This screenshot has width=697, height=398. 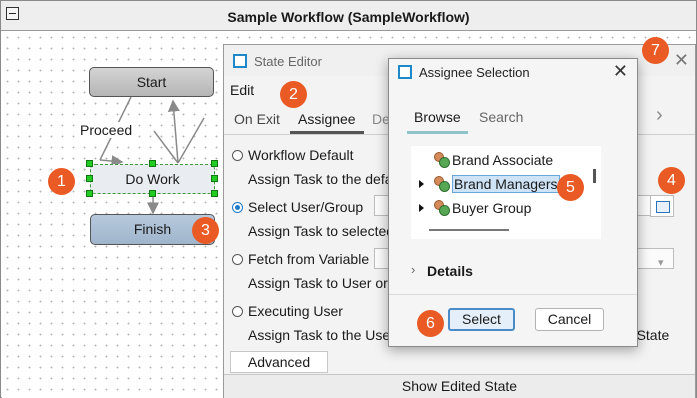 I want to click on option-desc: Assign Task to User or G, so click(x=325, y=283).